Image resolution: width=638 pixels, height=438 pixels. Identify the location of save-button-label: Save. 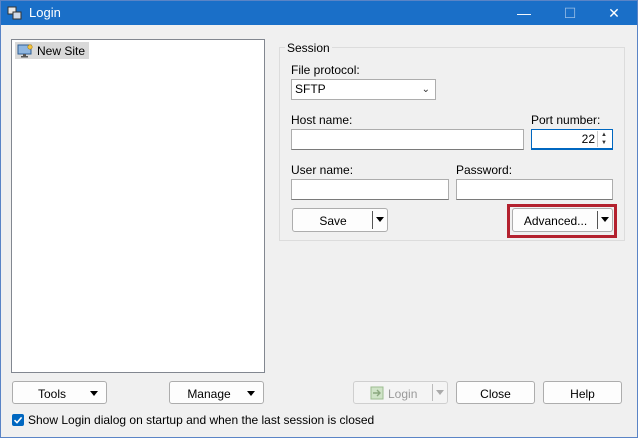
(333, 221).